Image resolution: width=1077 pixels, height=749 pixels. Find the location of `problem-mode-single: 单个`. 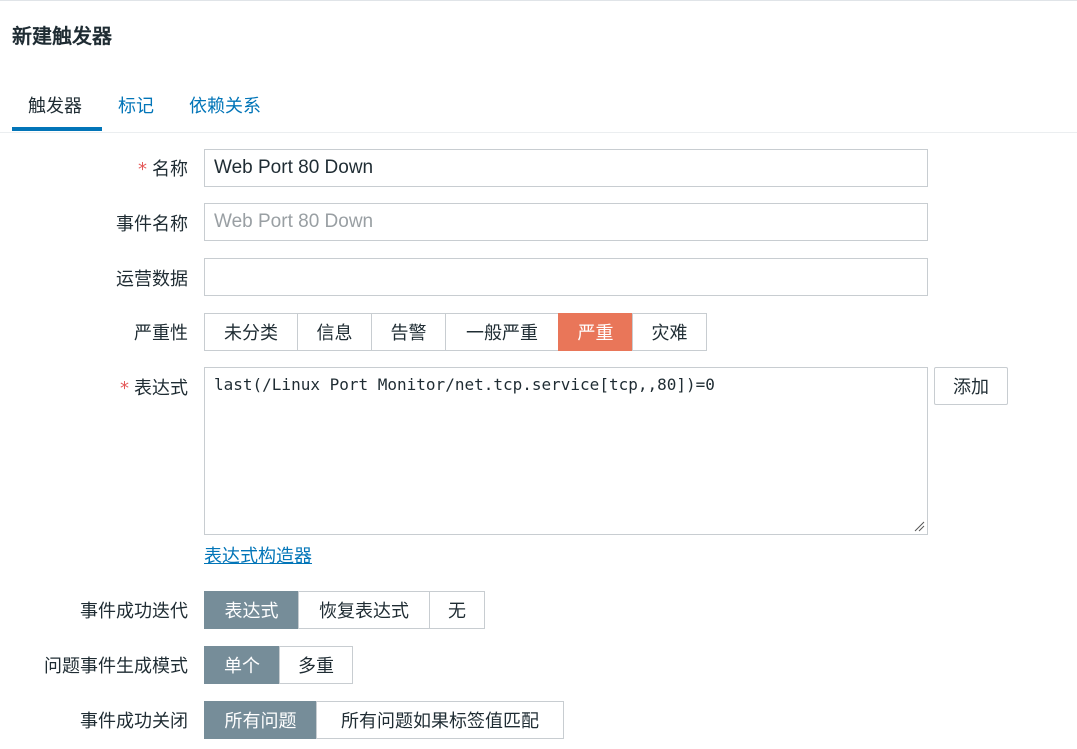

problem-mode-single: 单个 is located at coordinates (242, 665).